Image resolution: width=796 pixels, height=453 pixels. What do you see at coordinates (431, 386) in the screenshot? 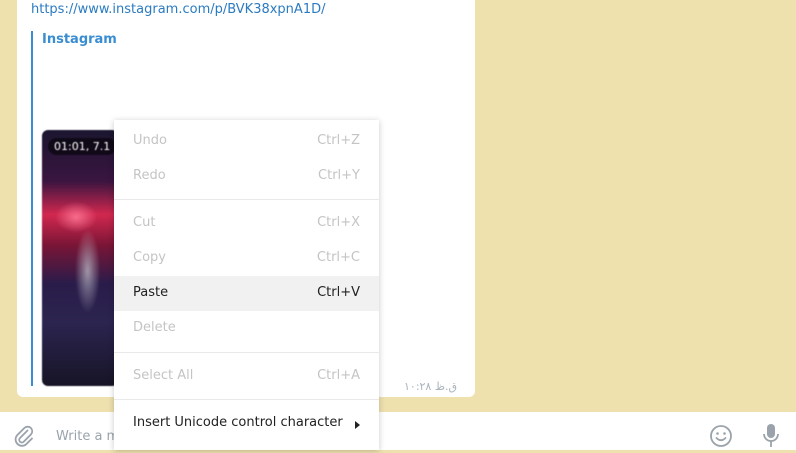
I see `message-timestamp: ۱۰:۲۸ ق.ظ` at bounding box center [431, 386].